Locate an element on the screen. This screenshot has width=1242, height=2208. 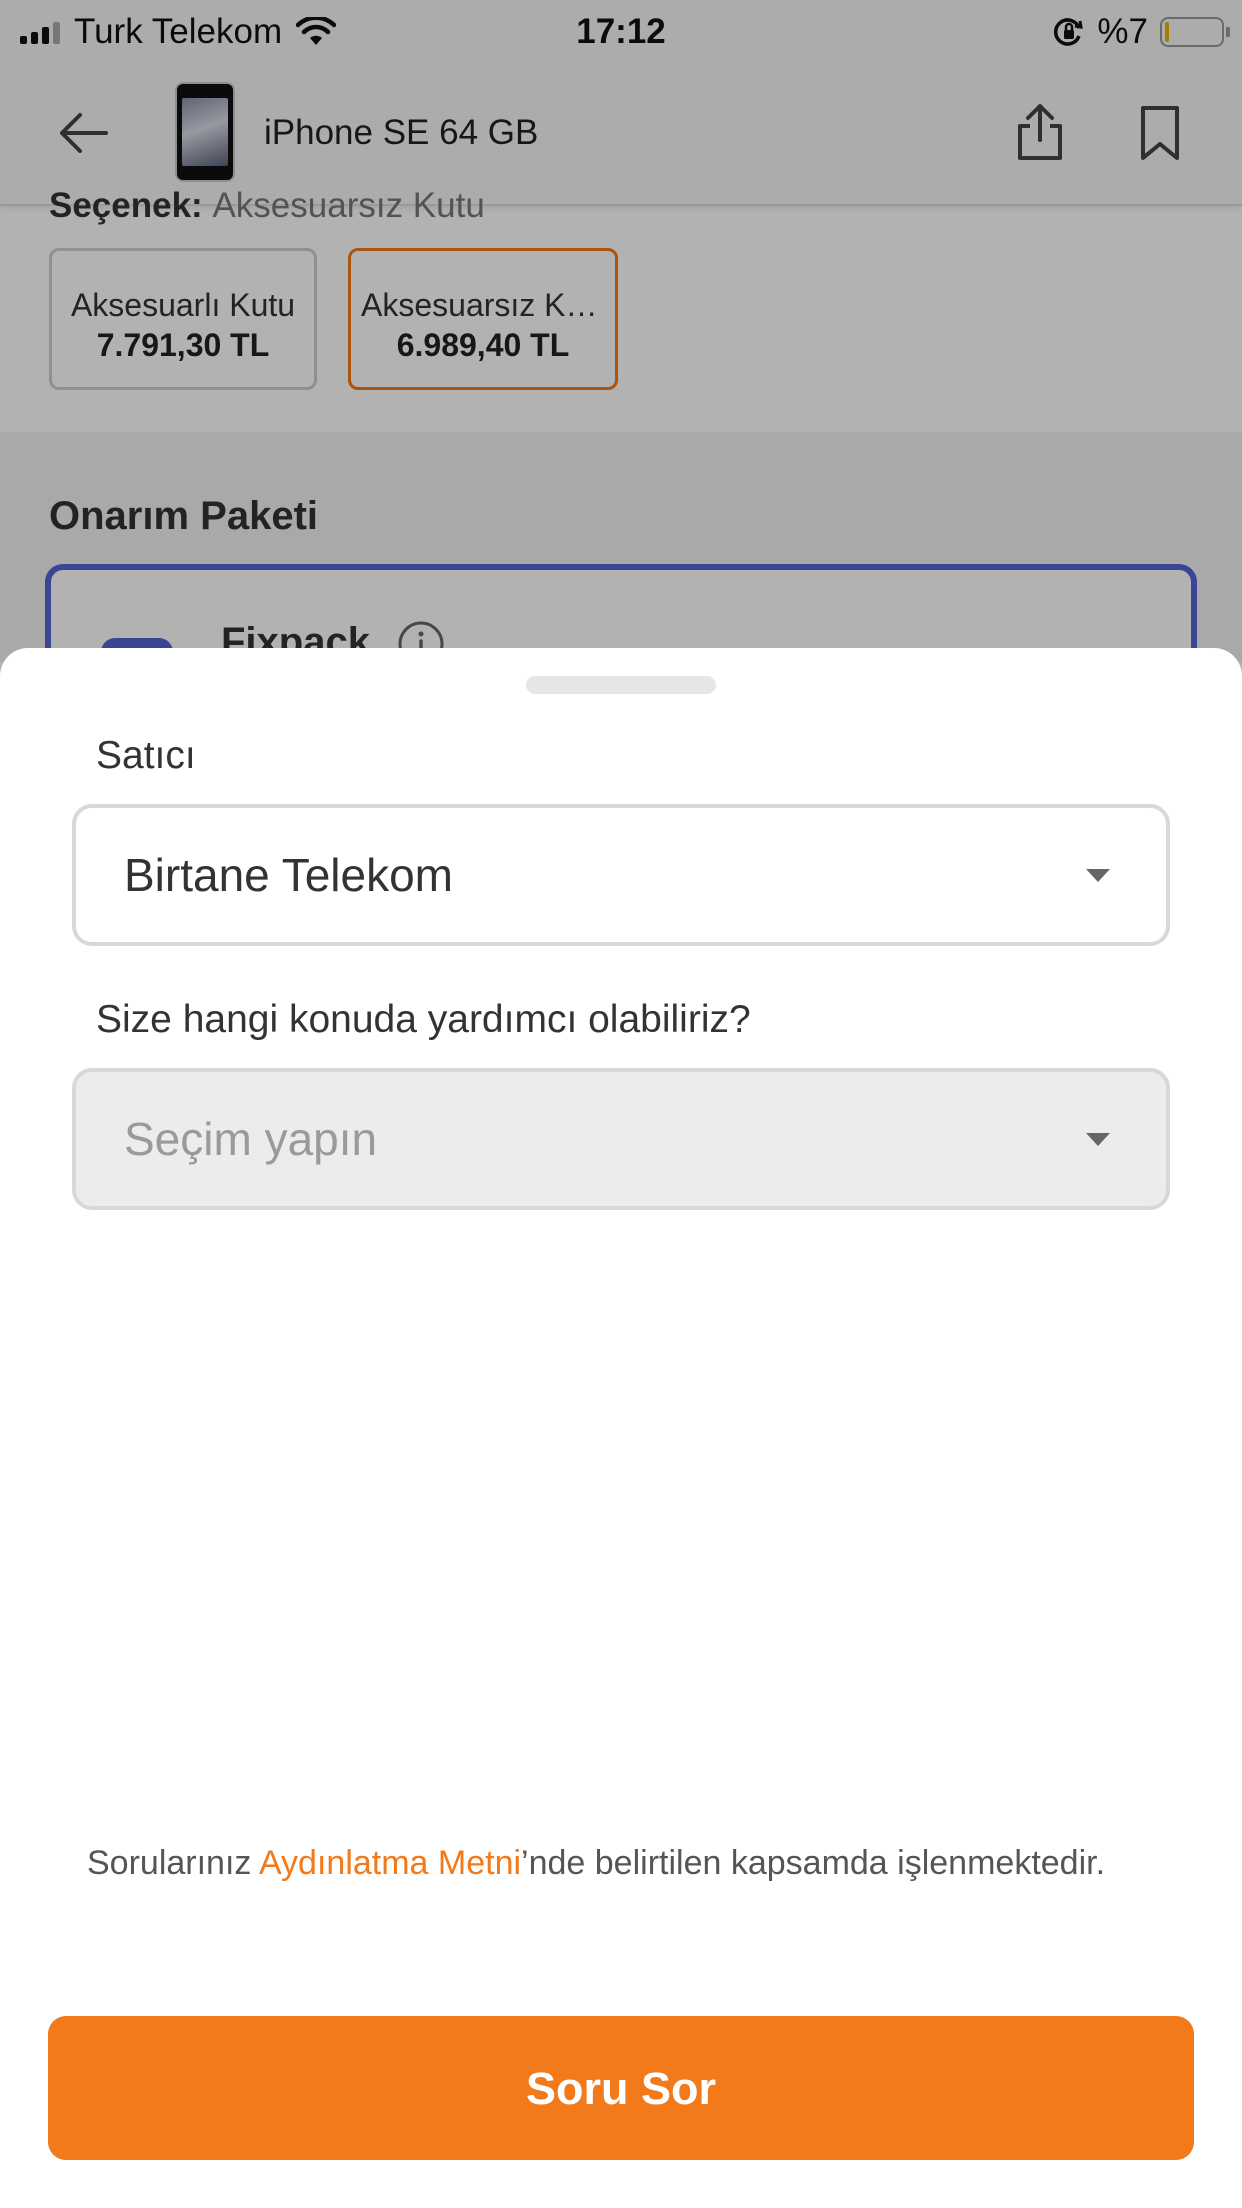
seller-value: Birtane Telekom is located at coordinates (288, 875).